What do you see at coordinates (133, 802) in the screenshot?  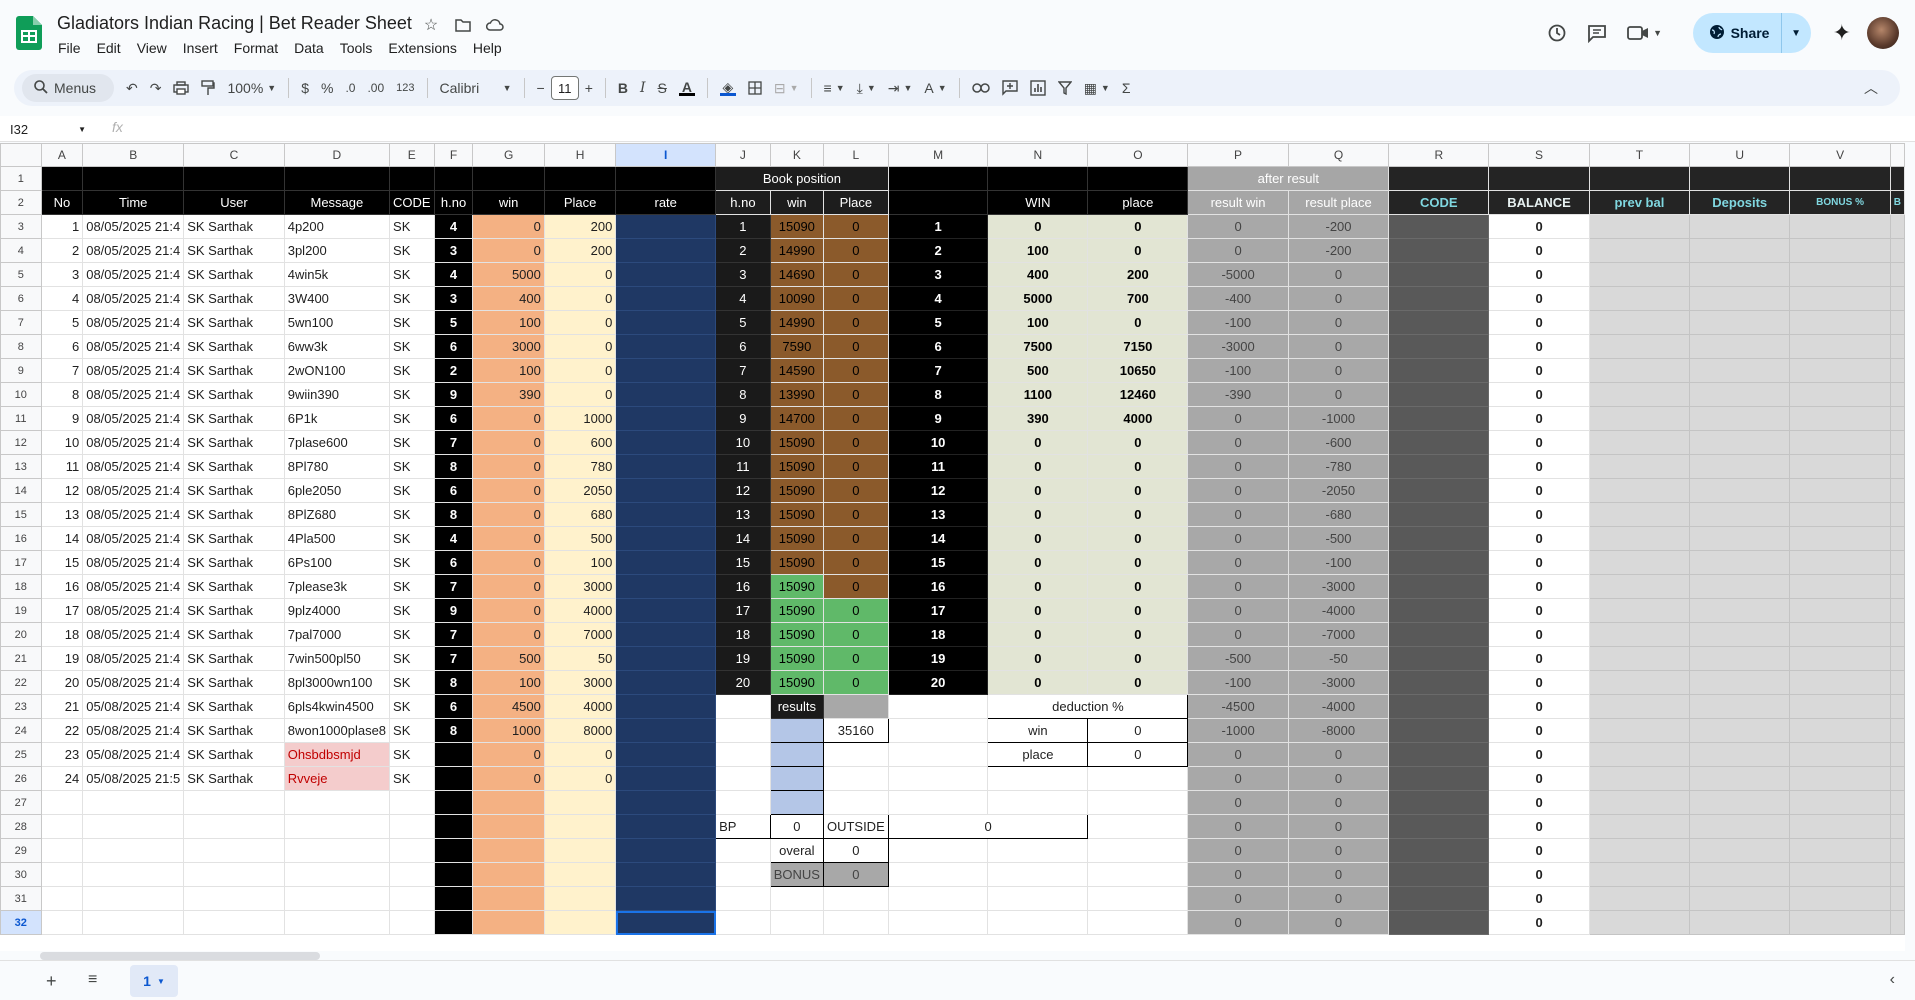 I see `bet-time-cell` at bounding box center [133, 802].